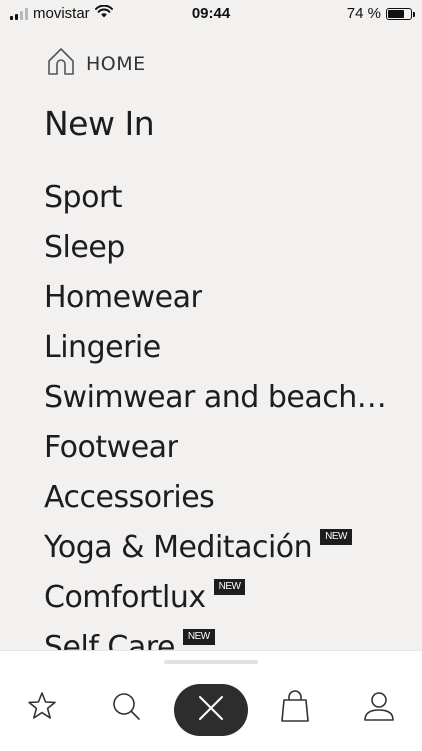 The height and width of the screenshot is (751, 422). What do you see at coordinates (125, 597) in the screenshot?
I see `menu-item-label: Comfortlux` at bounding box center [125, 597].